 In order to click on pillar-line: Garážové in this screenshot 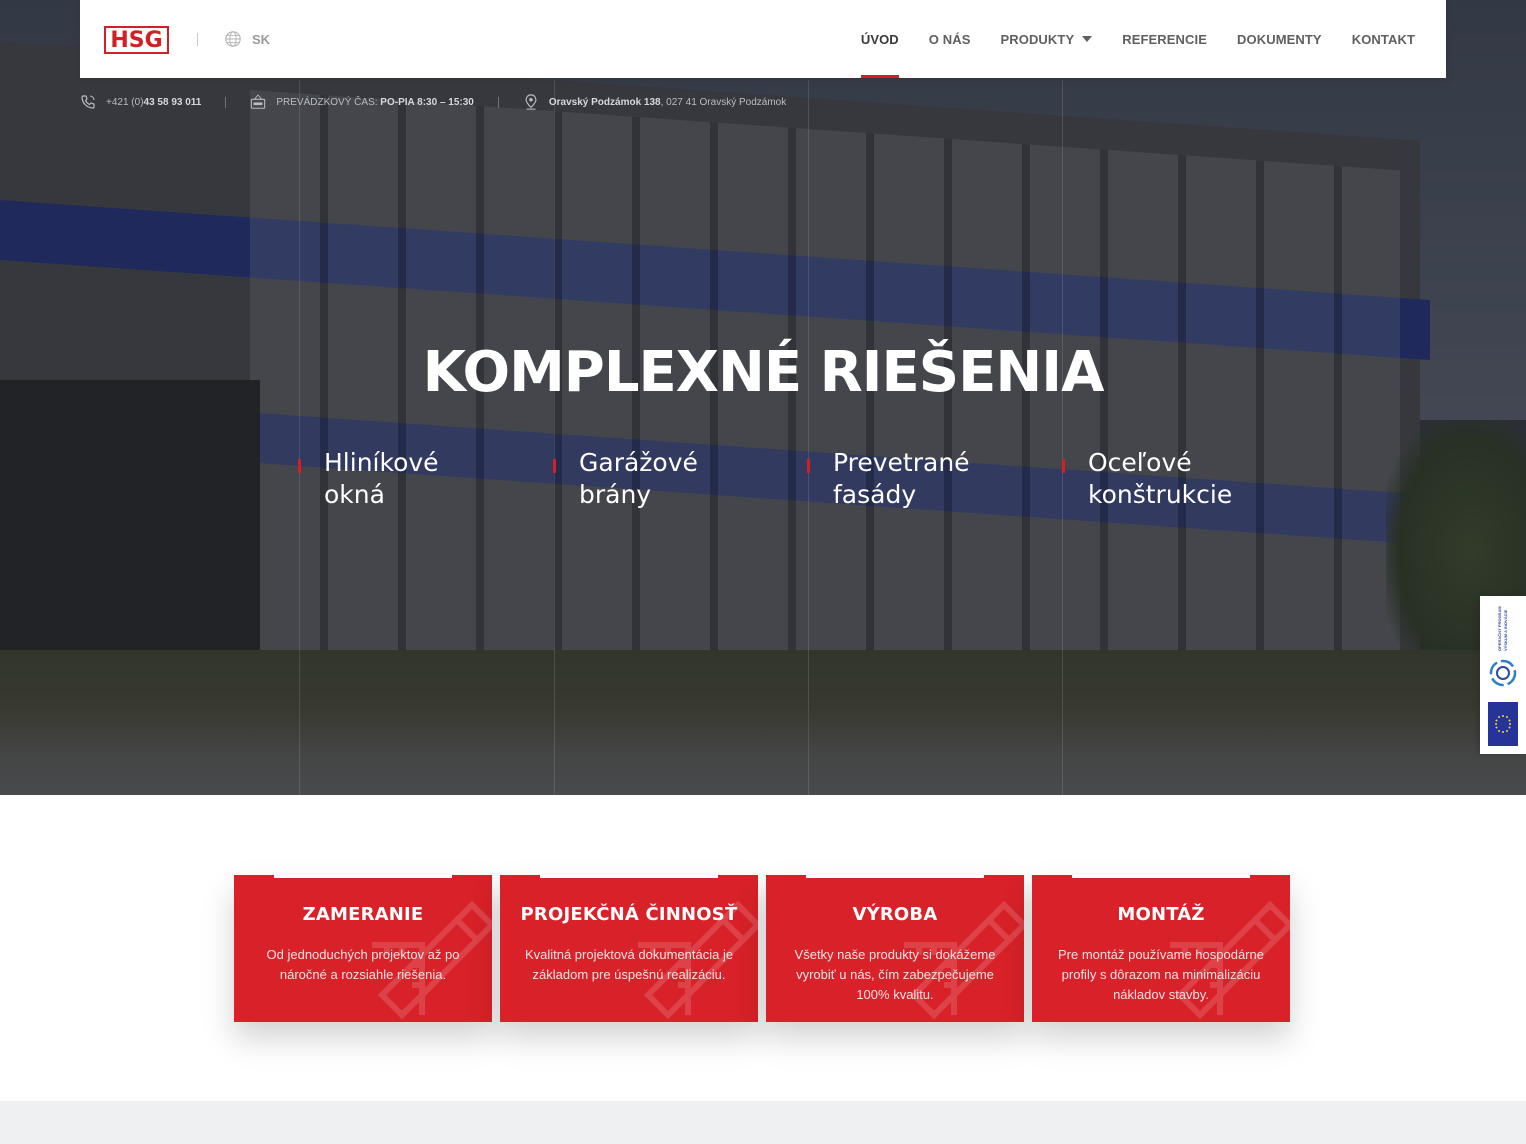, I will do `click(638, 462)`.